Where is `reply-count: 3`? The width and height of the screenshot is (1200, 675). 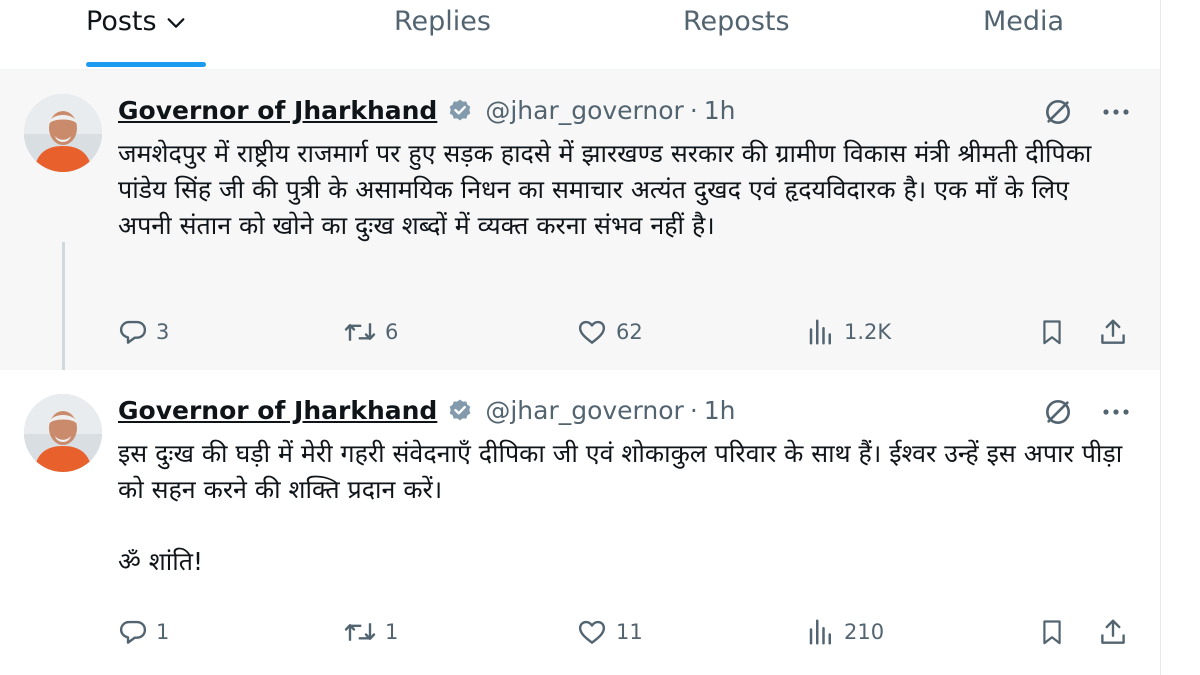
reply-count: 3 is located at coordinates (163, 332).